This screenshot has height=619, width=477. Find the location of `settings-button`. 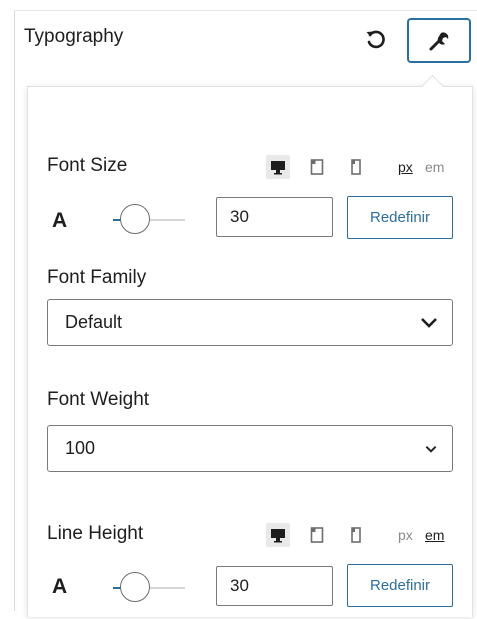

settings-button is located at coordinates (439, 40).